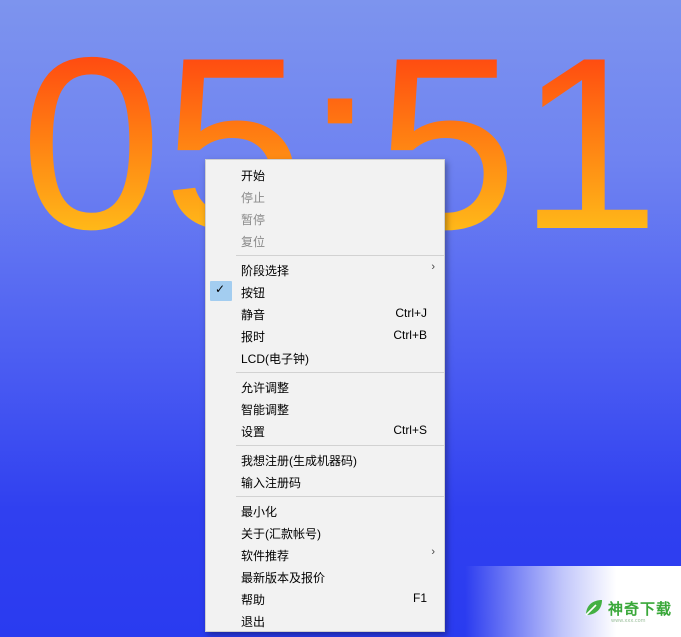 This screenshot has width=681, height=637. I want to click on menu-item-shortcut: Ctrl+S, so click(410, 430).